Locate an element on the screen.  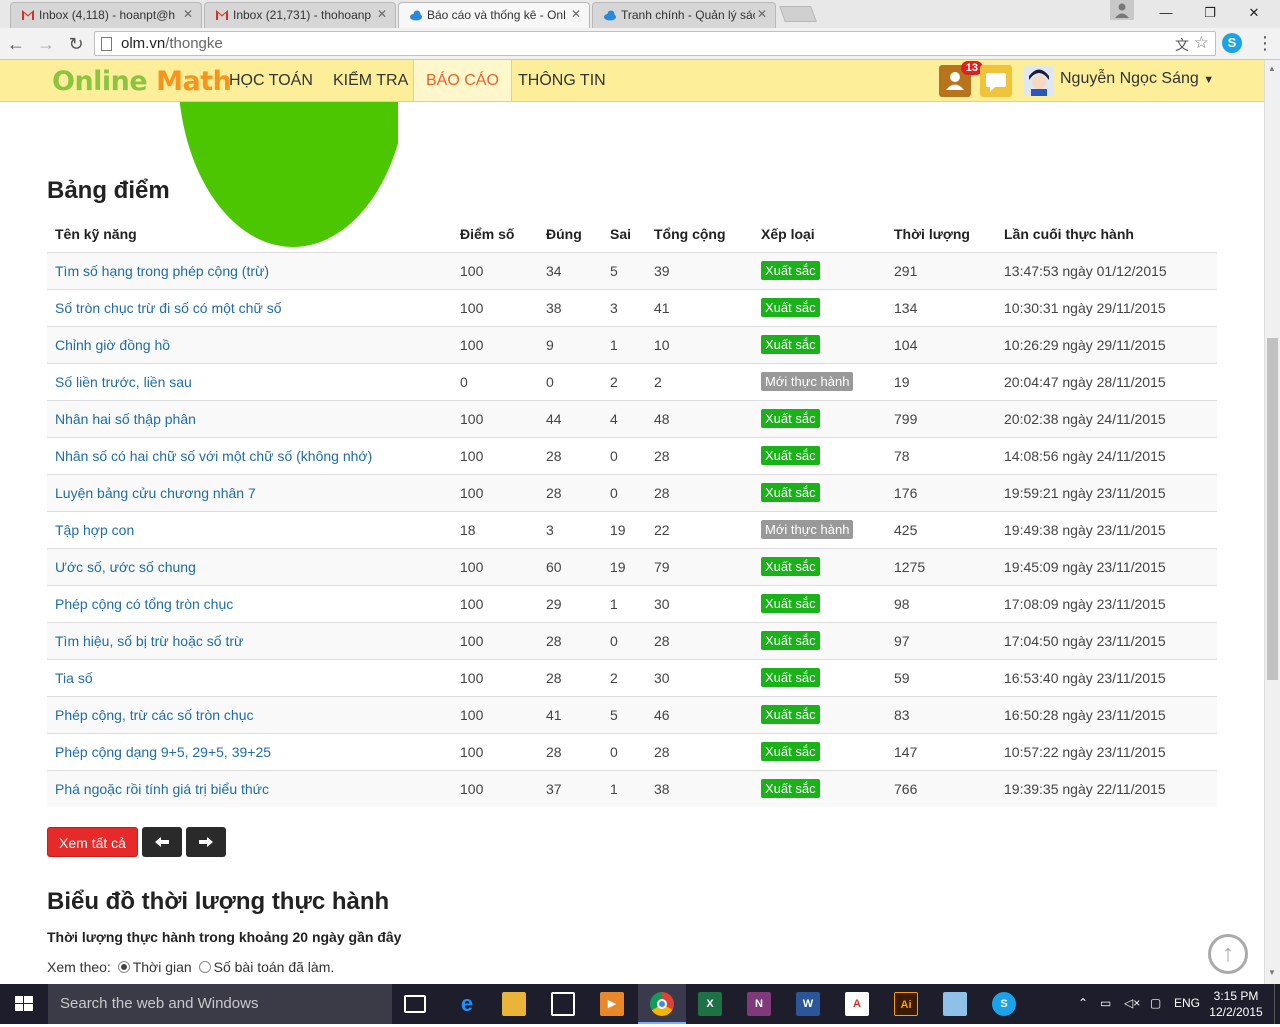
acrobat-icon: A is located at coordinates (857, 1004).